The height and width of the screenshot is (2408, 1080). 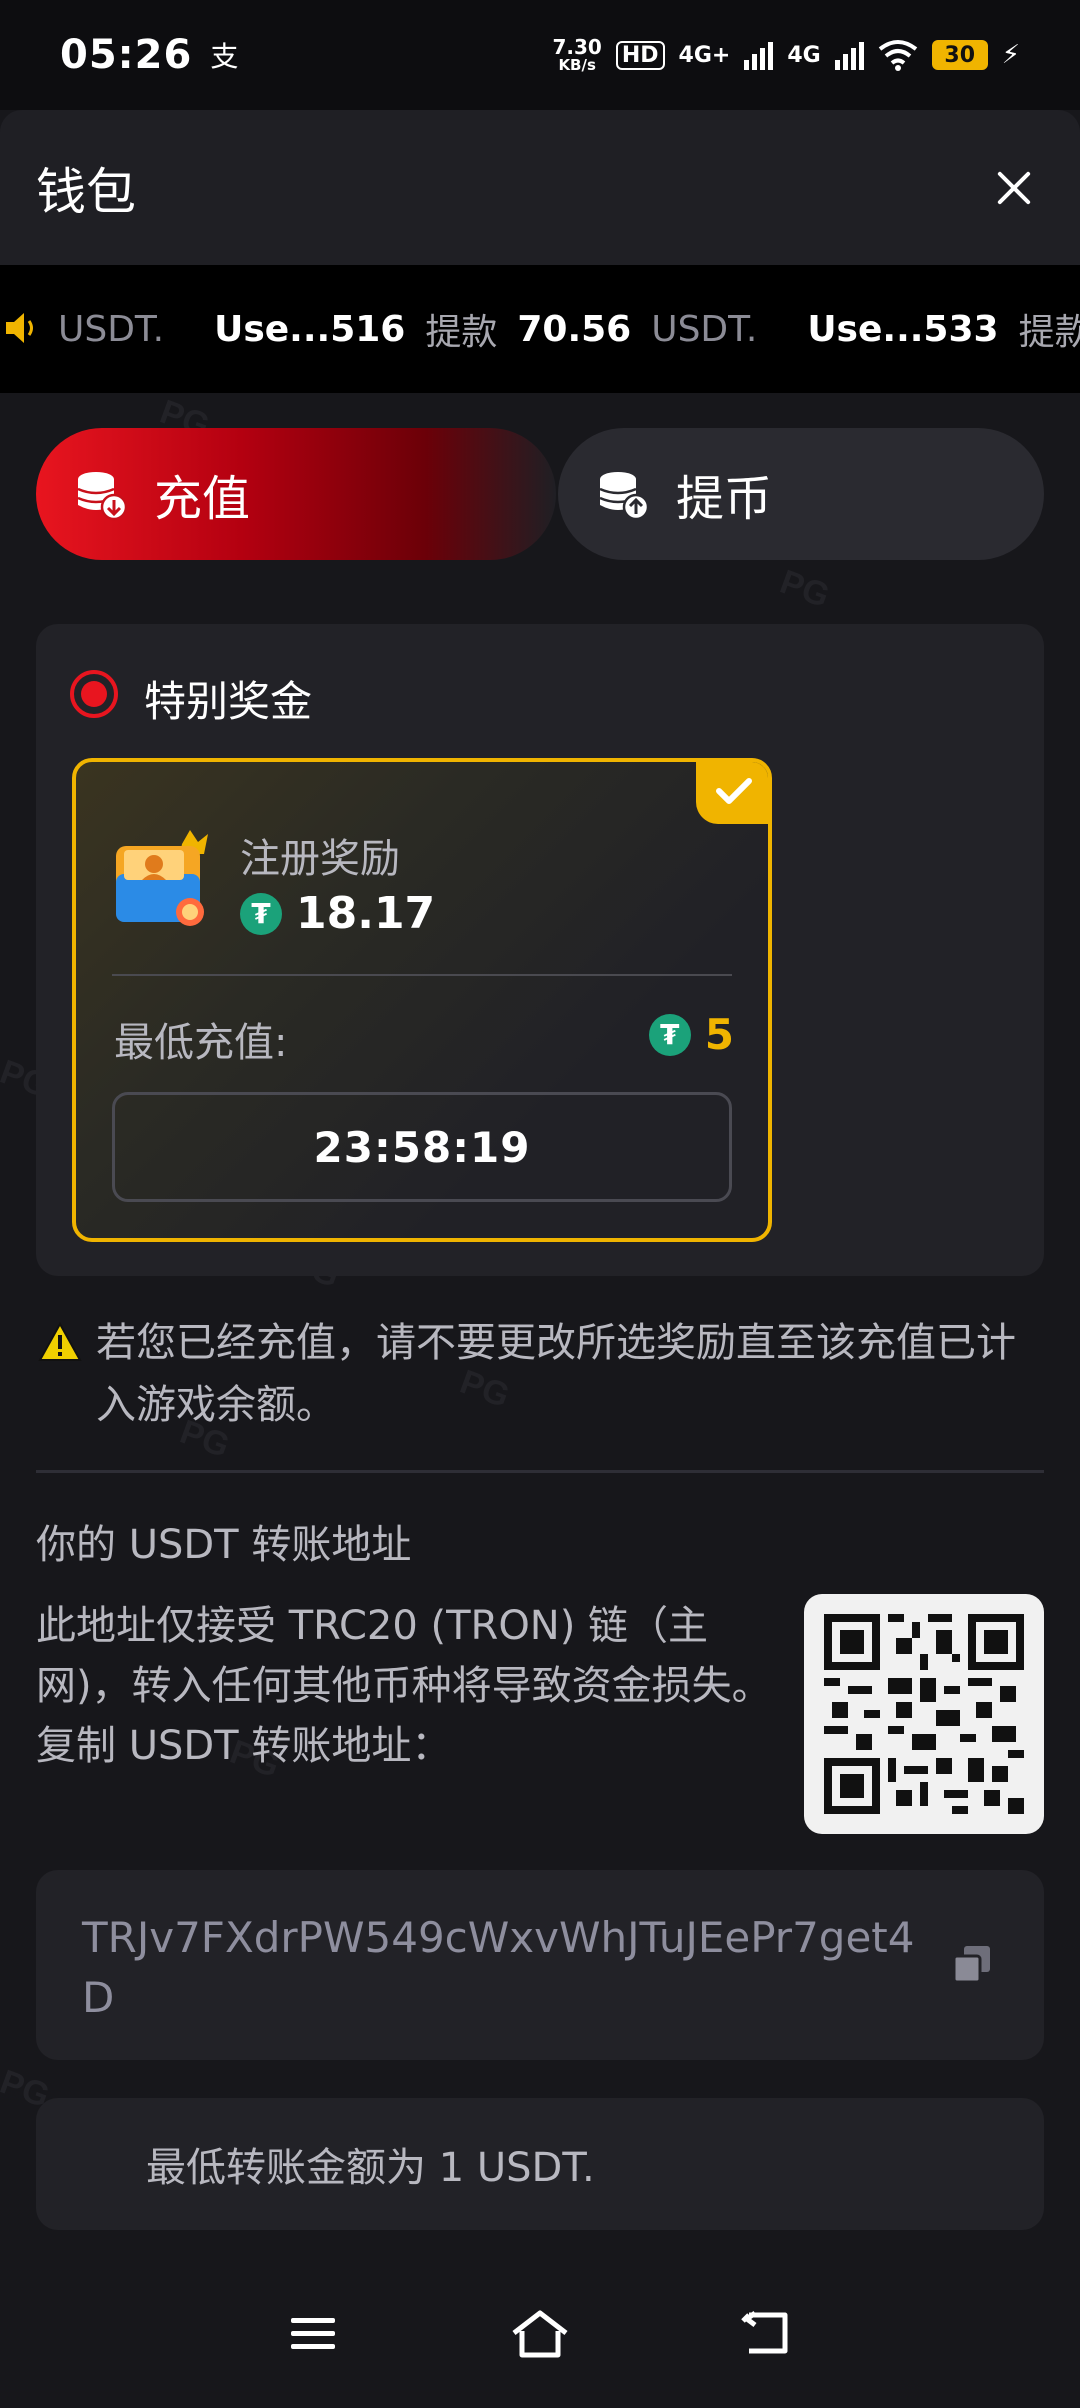 I want to click on reward-amount: 18.17, so click(x=366, y=913).